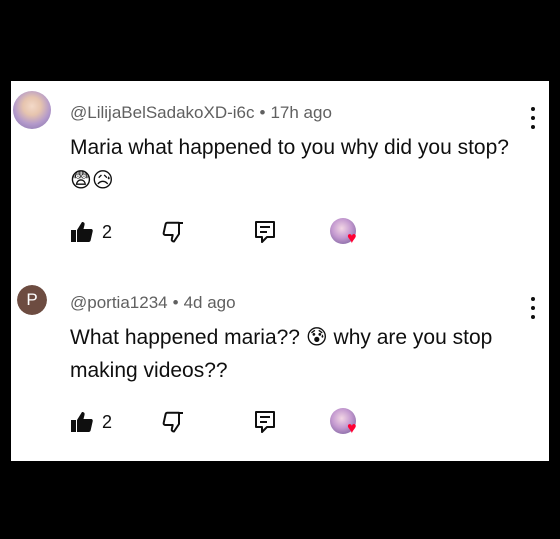 The width and height of the screenshot is (560, 539). I want to click on timestamp: 17h ago, so click(300, 112).